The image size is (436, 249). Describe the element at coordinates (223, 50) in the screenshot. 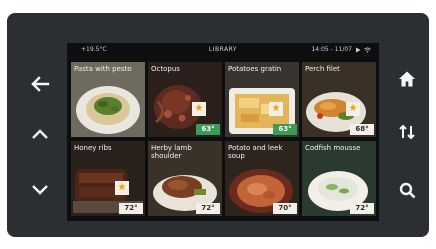

I see `status-bar: +19.5°C LIBRARY 14:05 - 11/07` at that location.